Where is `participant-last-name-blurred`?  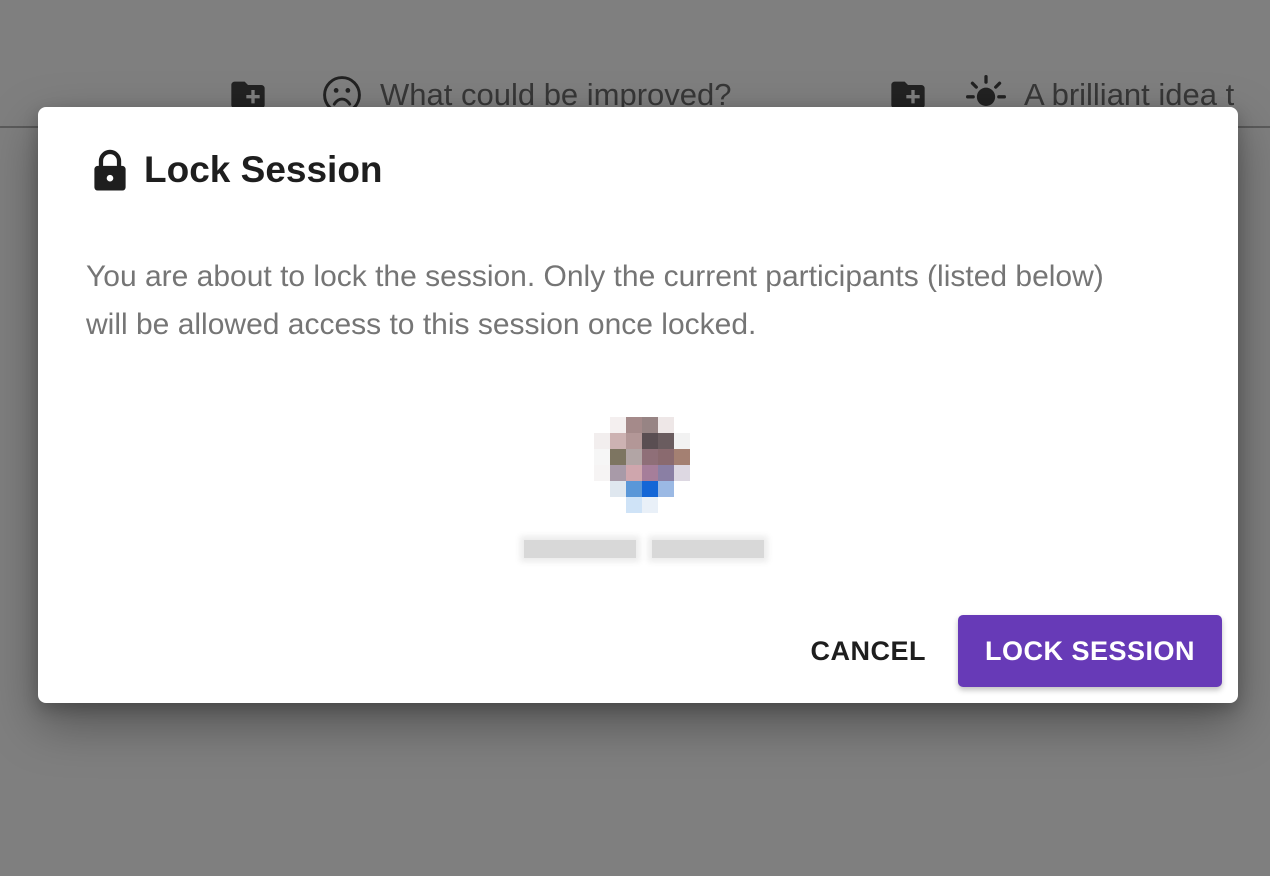 participant-last-name-blurred is located at coordinates (708, 549).